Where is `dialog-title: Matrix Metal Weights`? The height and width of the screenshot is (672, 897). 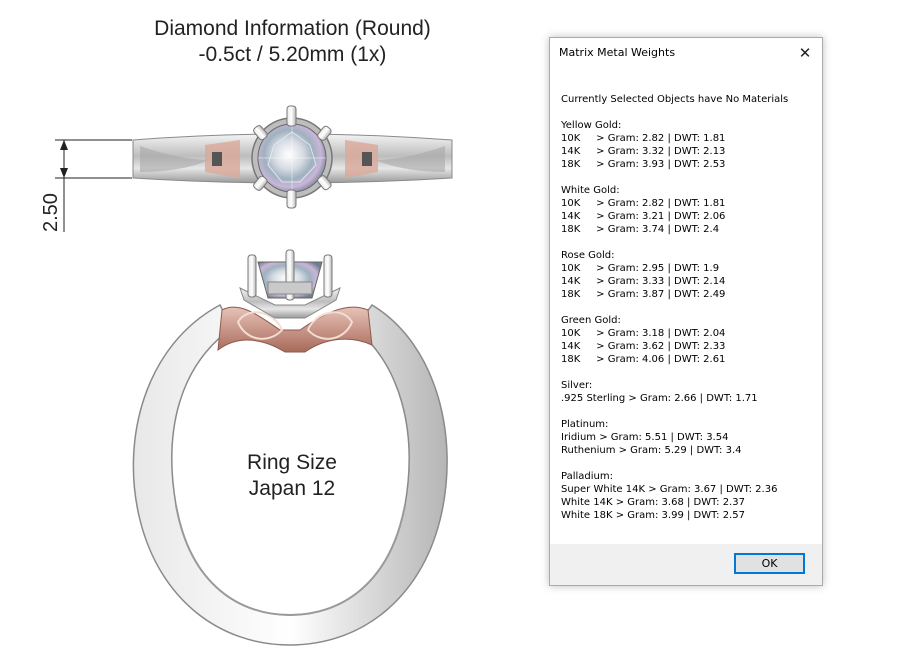
dialog-title: Matrix Metal Weights is located at coordinates (617, 52).